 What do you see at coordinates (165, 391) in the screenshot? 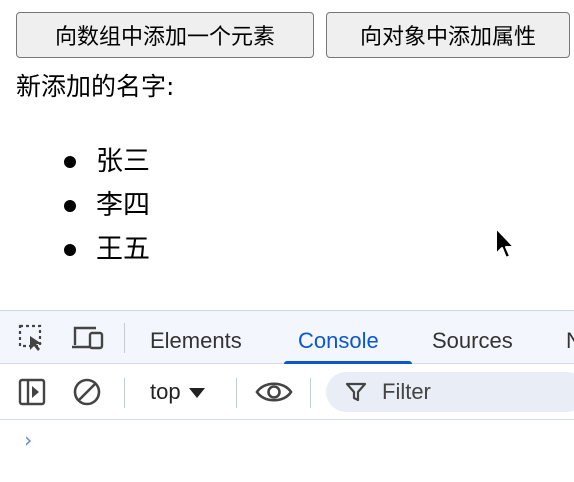
I see `context-selector-label: top` at bounding box center [165, 391].